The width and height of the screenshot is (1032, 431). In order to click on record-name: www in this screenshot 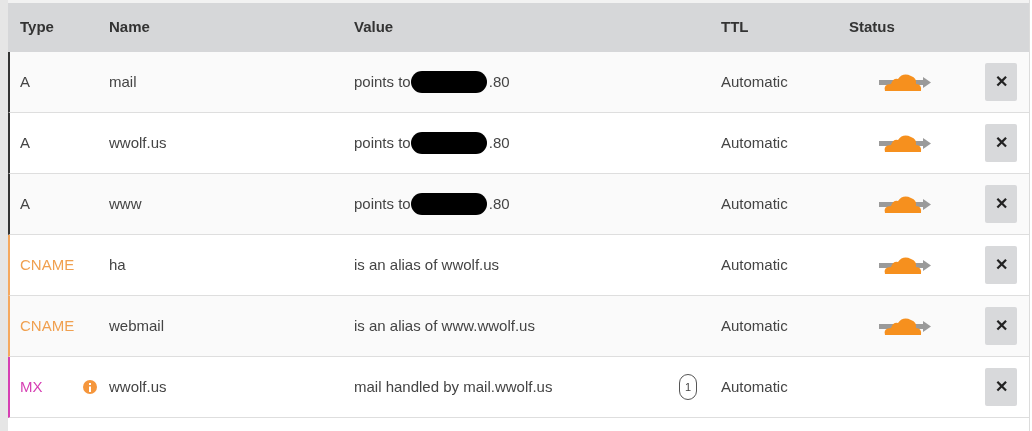, I will do `click(125, 203)`.